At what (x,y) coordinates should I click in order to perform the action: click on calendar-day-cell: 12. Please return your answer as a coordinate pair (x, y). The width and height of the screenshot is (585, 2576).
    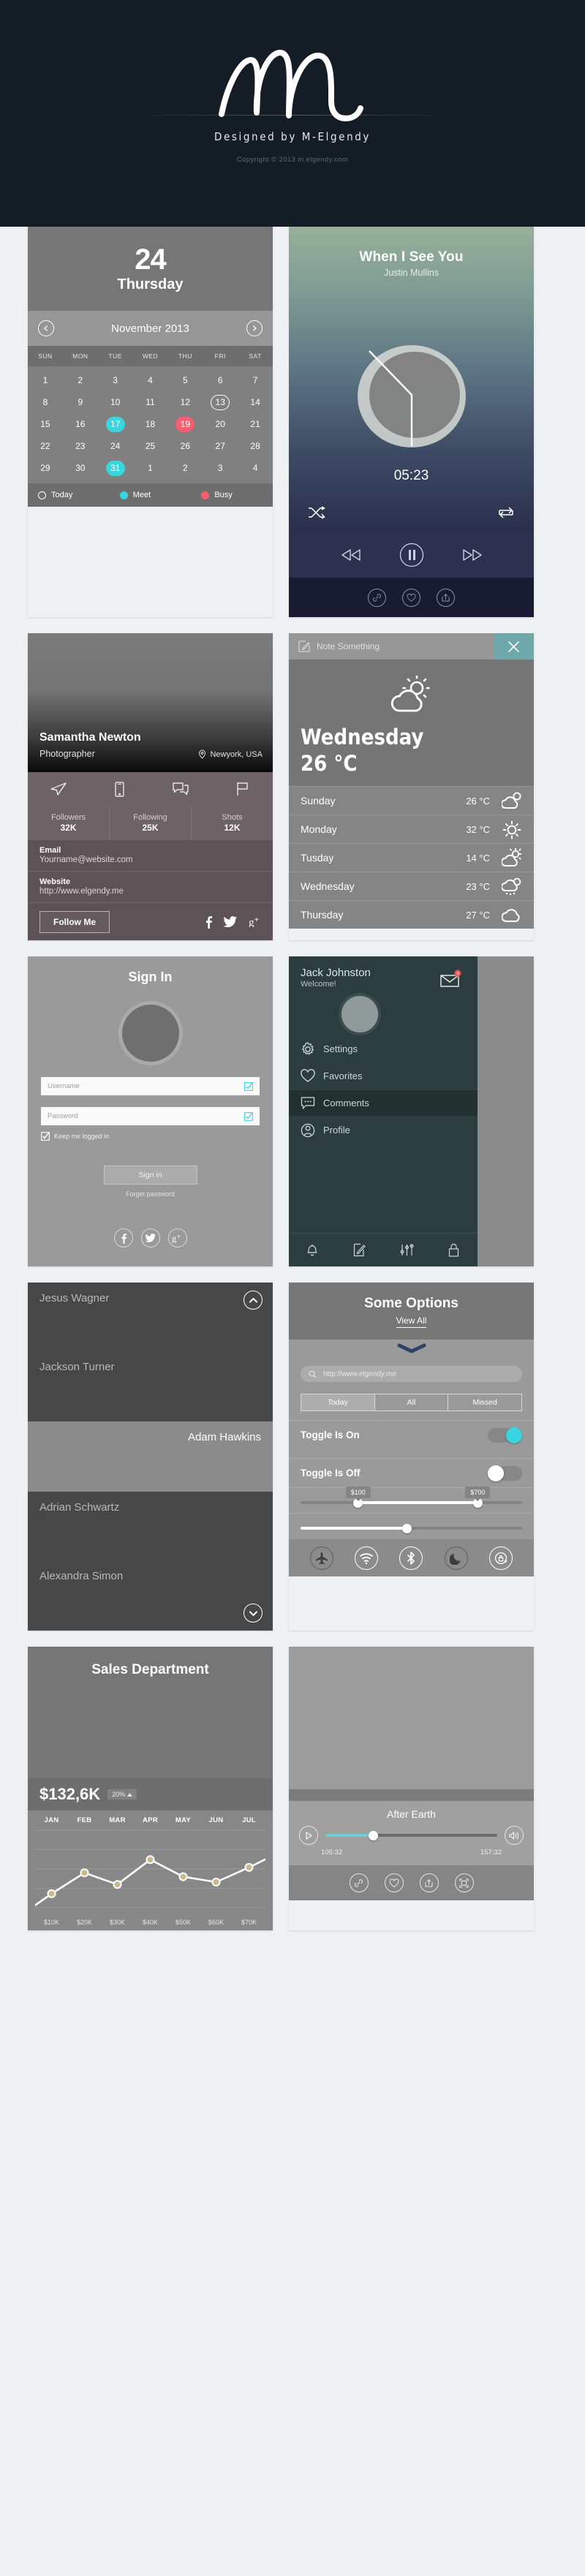
    Looking at the image, I should click on (185, 402).